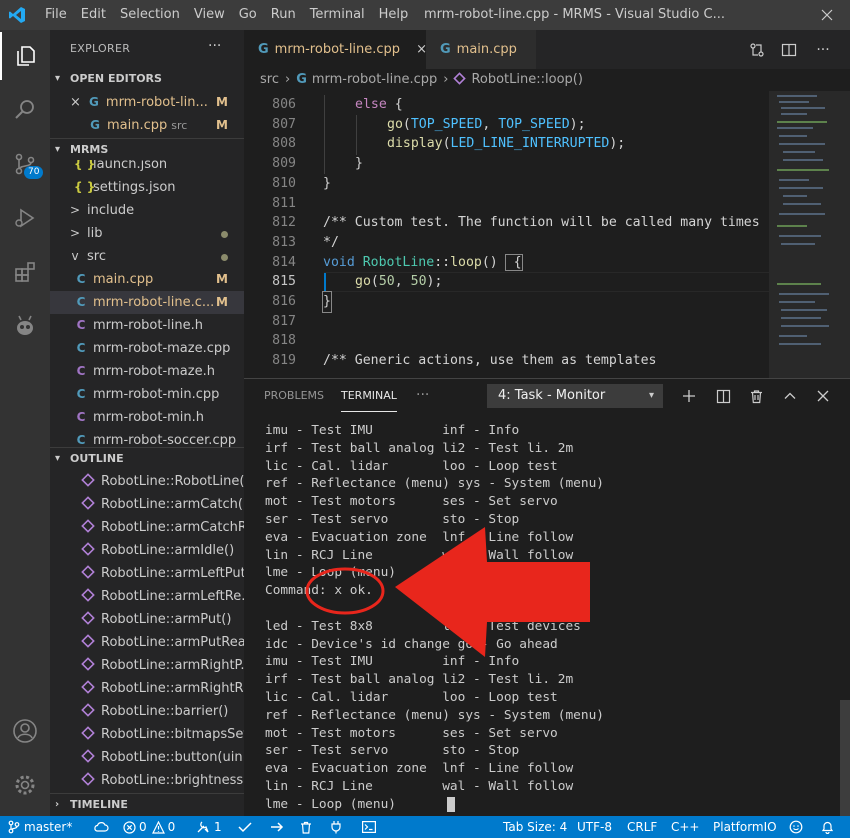 This screenshot has height=838, width=850. Describe the element at coordinates (283, 15) in the screenshot. I see `menu-run: Run` at that location.